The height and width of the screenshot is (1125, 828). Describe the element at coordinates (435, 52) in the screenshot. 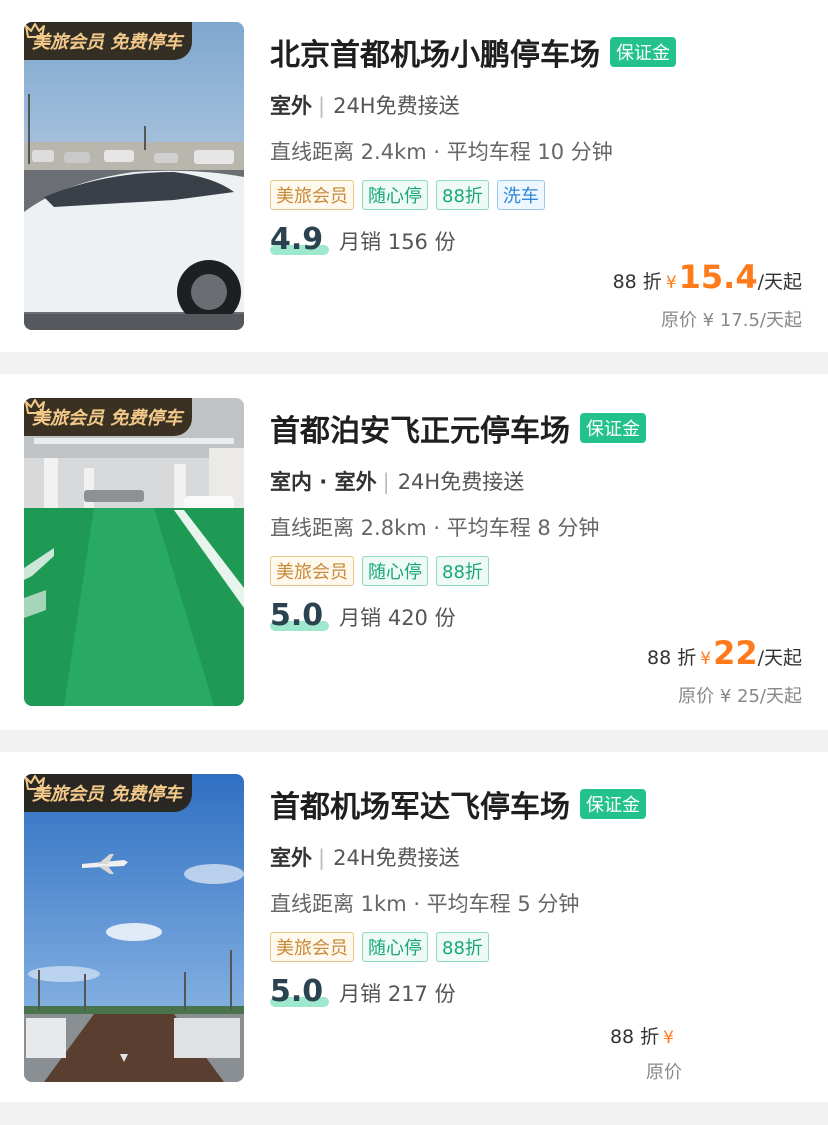

I see `parking-lot-name: 北京首都机场小鹏停车场` at that location.